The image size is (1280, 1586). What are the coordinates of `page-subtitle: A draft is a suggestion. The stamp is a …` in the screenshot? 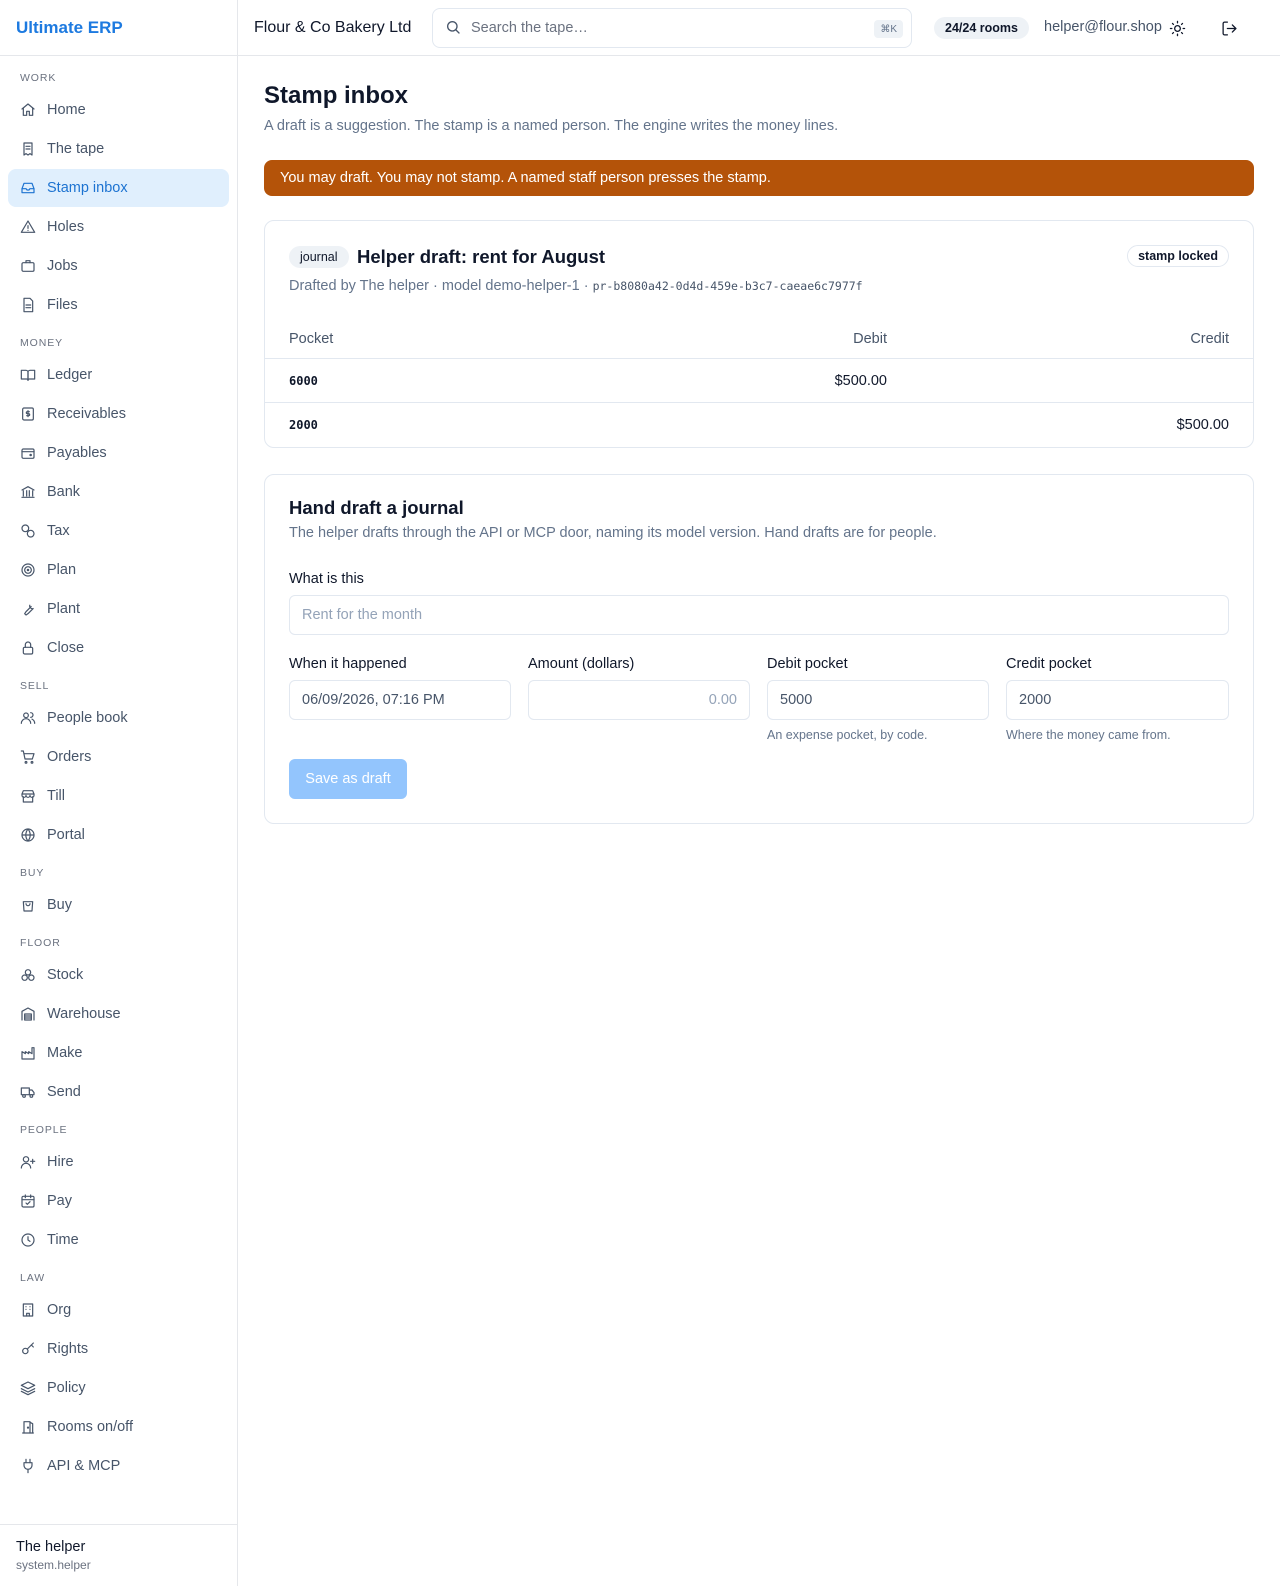 It's located at (551, 126).